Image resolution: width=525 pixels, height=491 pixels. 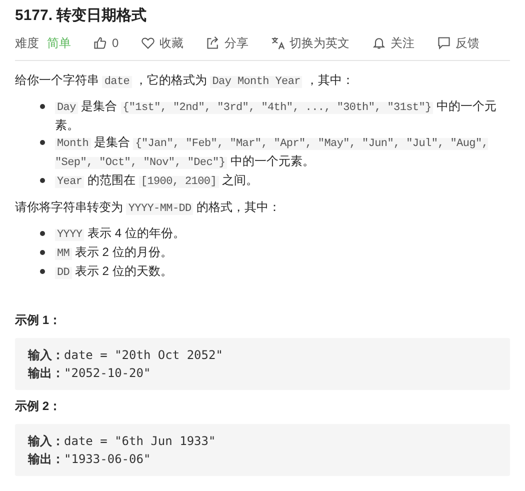 I want to click on feedback-button: 反馈, so click(x=458, y=43).